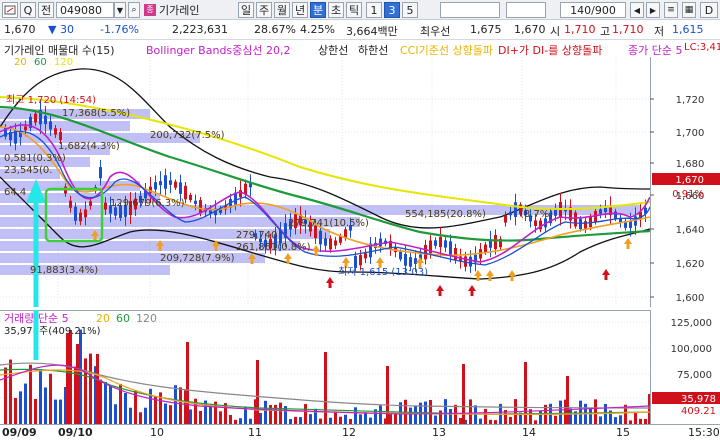  What do you see at coordinates (446, 50) in the screenshot?
I see `legend-cci: CCI기준선 상향돌파` at bounding box center [446, 50].